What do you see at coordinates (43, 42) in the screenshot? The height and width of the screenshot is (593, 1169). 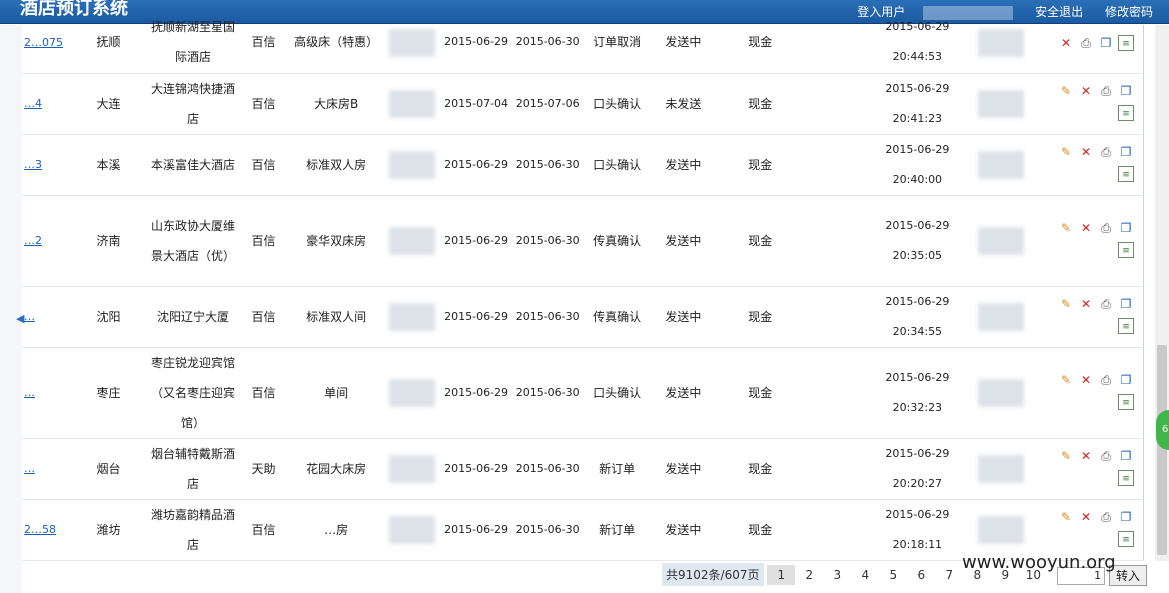 I see `order-id-link: 2…075` at bounding box center [43, 42].